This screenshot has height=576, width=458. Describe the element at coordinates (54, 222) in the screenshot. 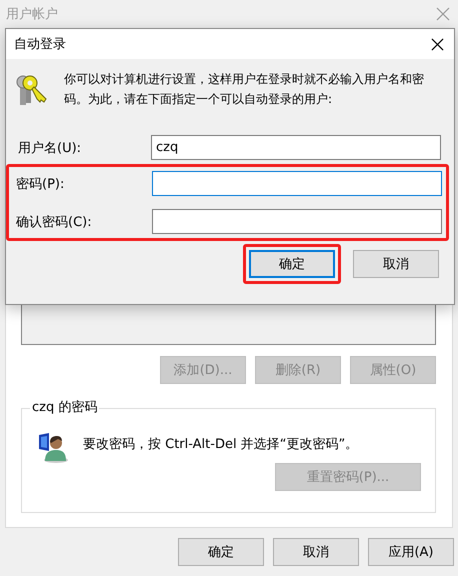

I see `field-label: 确认密码(C):` at that location.